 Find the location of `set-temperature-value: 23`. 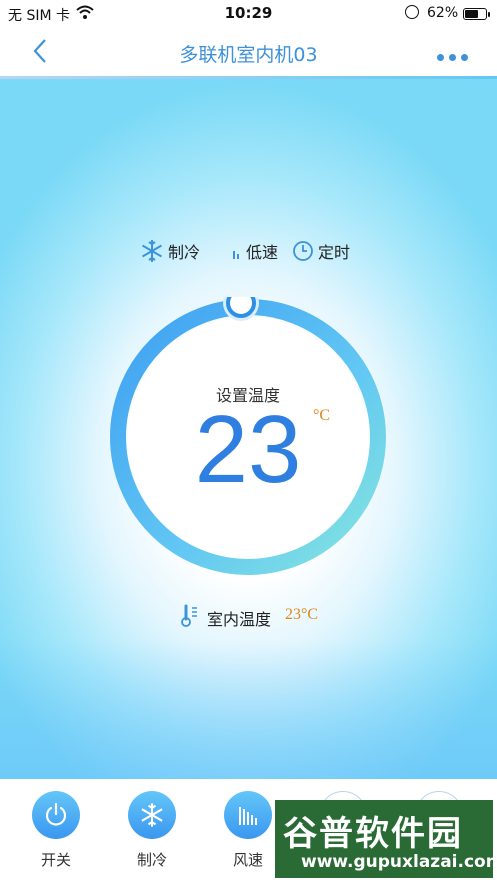

set-temperature-value: 23 is located at coordinates (248, 449).